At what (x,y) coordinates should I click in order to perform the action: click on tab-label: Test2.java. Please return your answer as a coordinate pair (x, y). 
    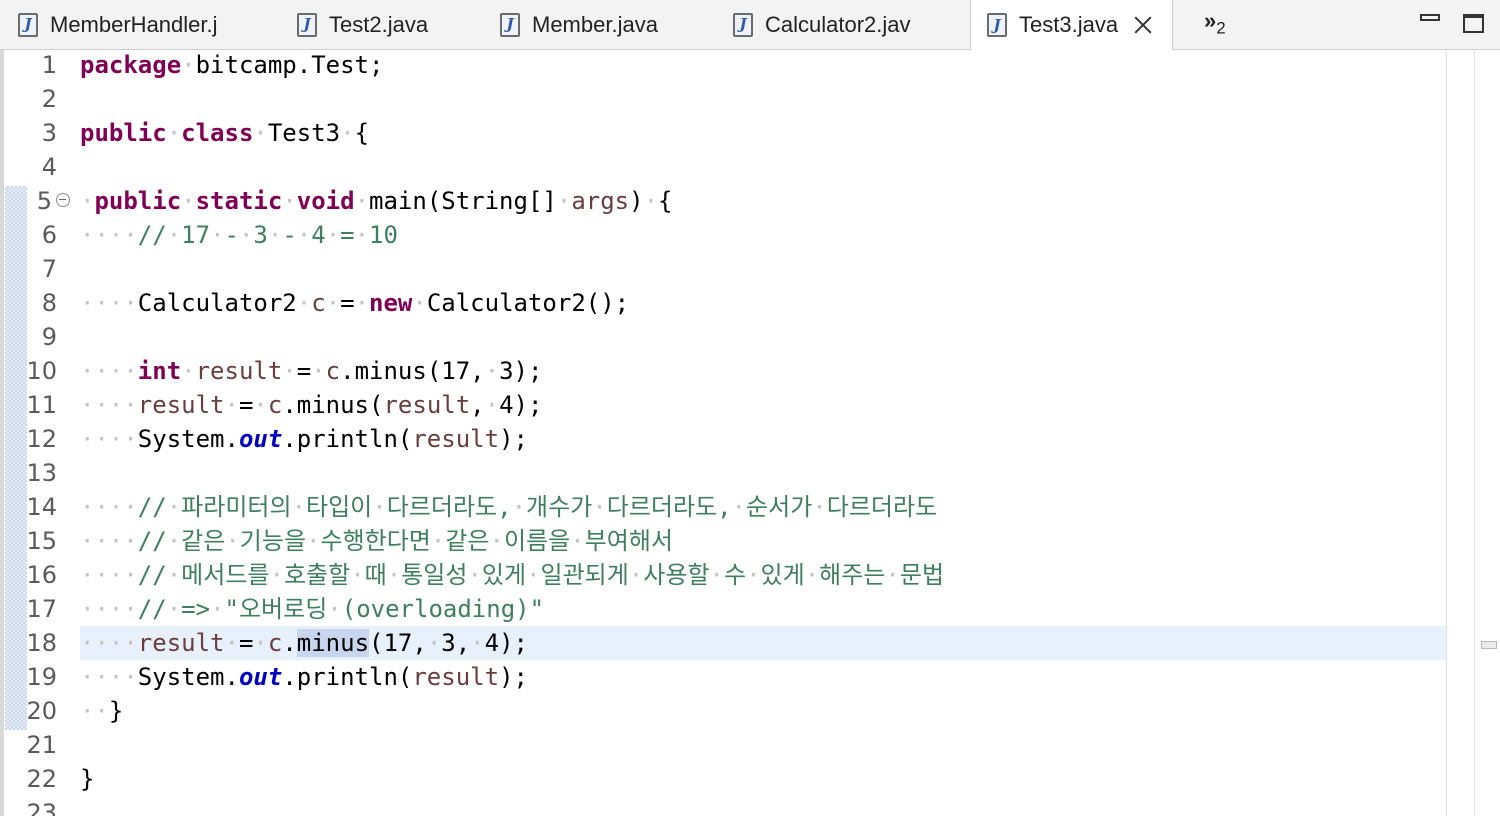
    Looking at the image, I should click on (379, 24).